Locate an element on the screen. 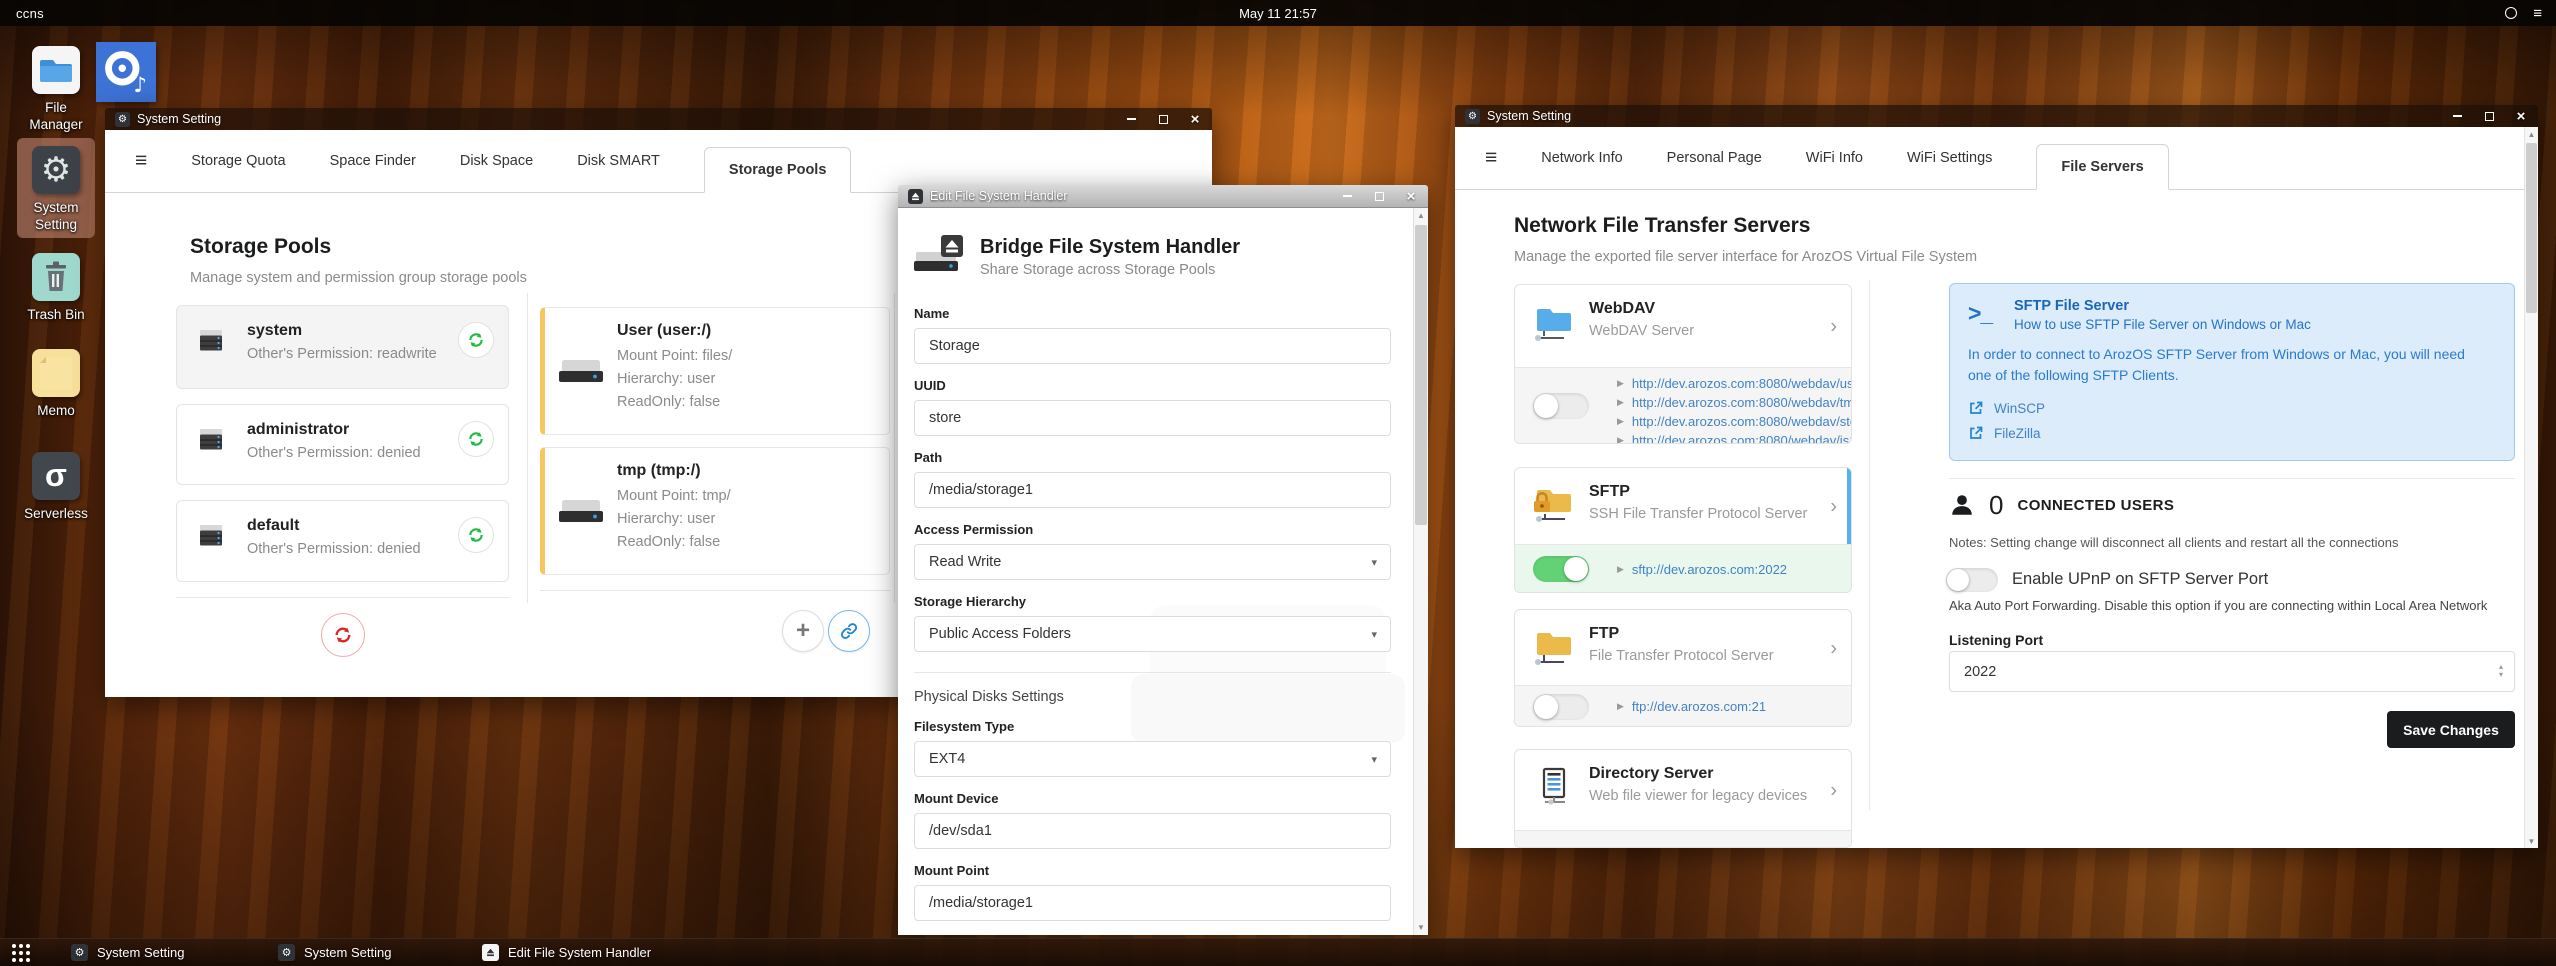 The width and height of the screenshot is (2556, 966). pool-permission: Other's Permission: denied is located at coordinates (334, 453).